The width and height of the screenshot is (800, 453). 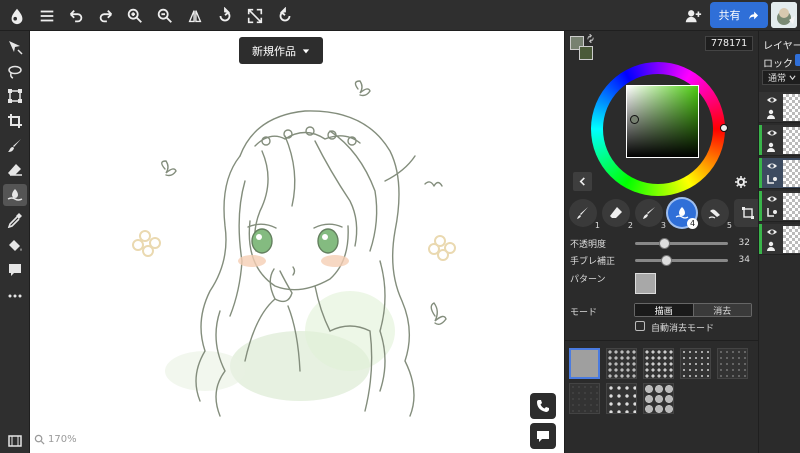 I want to click on chat-button, so click(x=543, y=436).